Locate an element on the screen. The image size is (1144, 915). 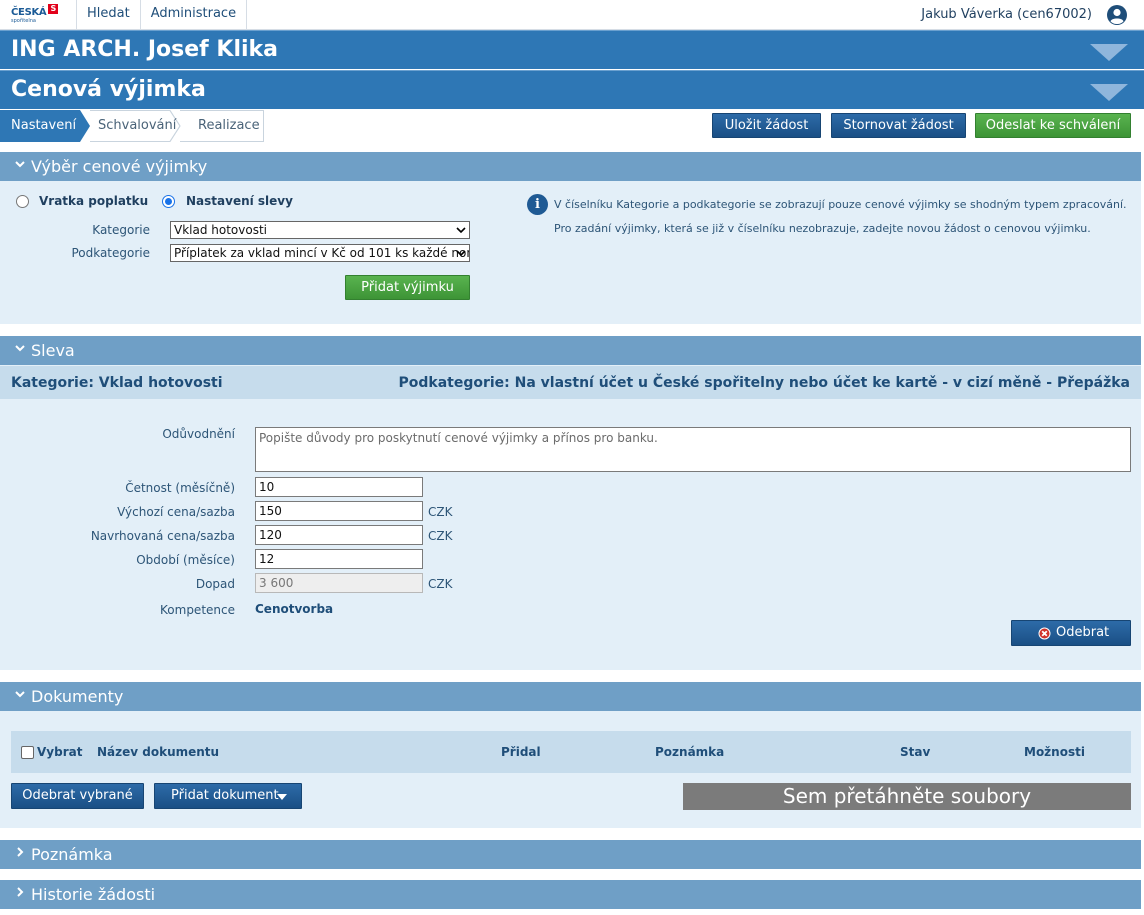
logo-subtext: spořitelna is located at coordinates (23, 21).